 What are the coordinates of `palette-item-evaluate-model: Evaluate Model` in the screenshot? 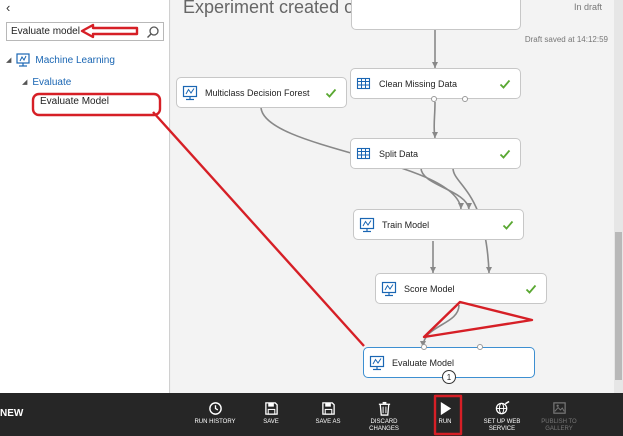 It's located at (74, 101).